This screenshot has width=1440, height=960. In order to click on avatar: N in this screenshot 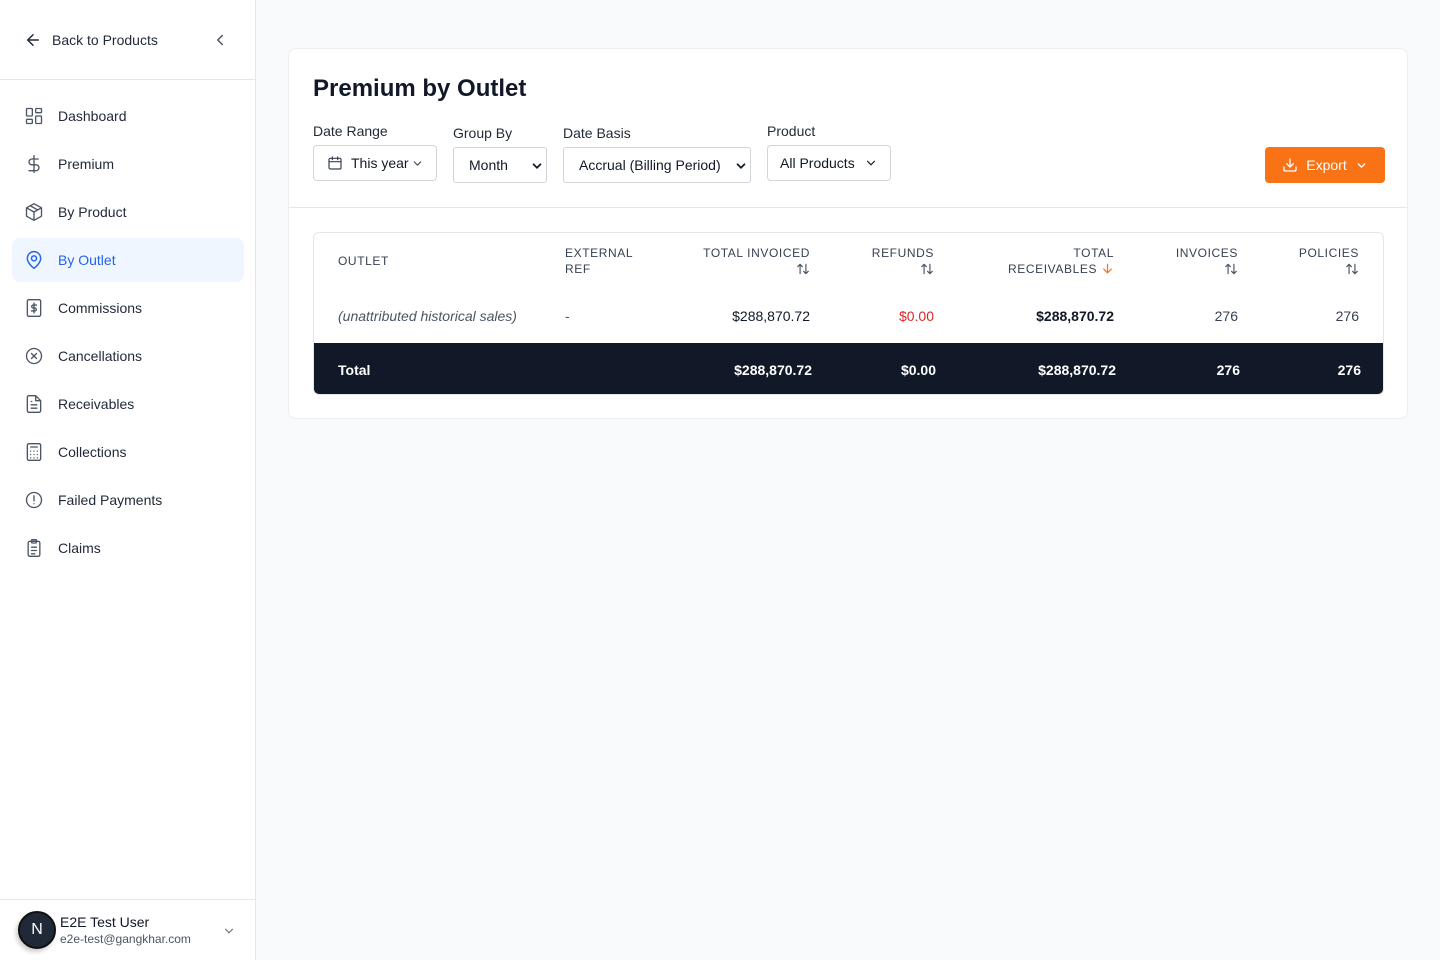, I will do `click(37, 930)`.